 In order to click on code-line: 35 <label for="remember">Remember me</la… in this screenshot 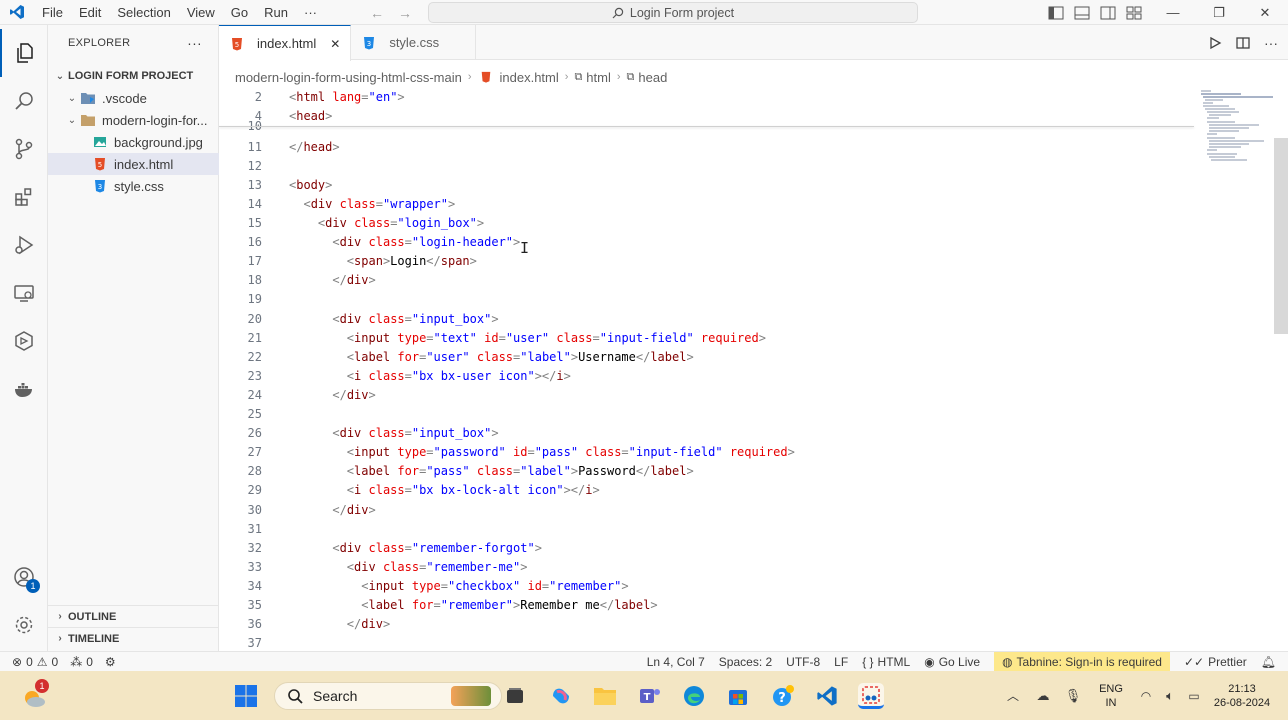, I will do `click(709, 605)`.